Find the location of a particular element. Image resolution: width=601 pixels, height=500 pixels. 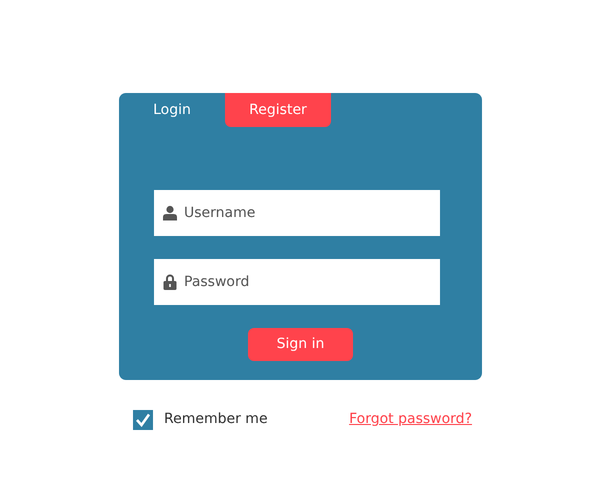

remember-checkbox is located at coordinates (143, 420).